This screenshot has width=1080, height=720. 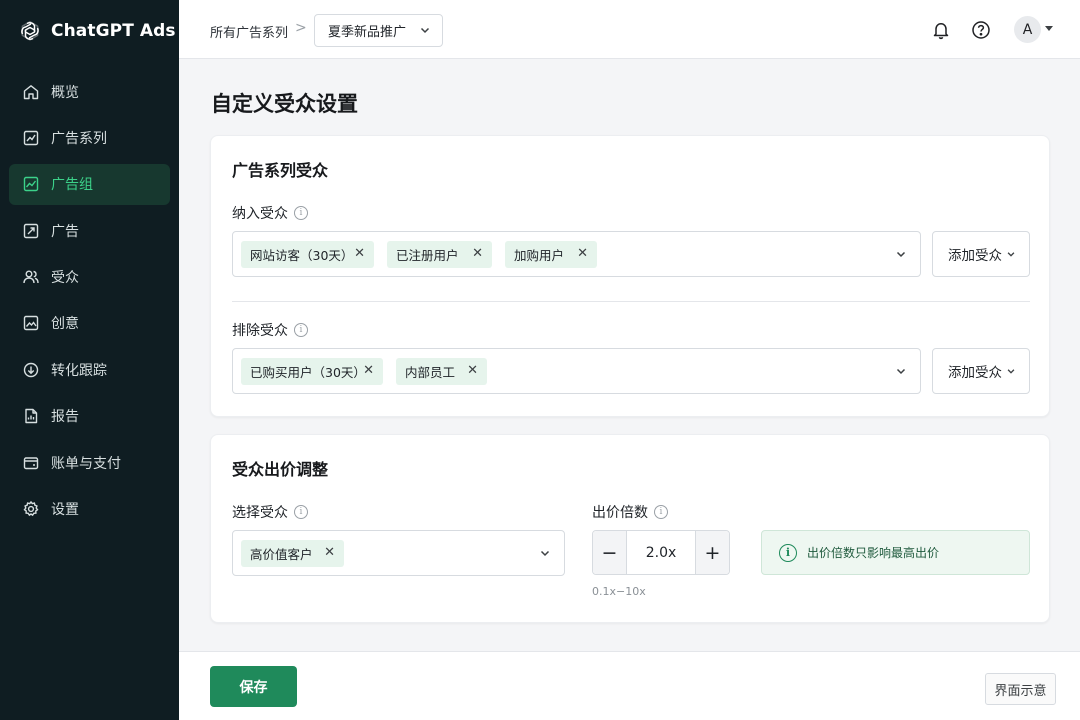 I want to click on sidebar-item-reports: 报告, so click(x=89, y=416).